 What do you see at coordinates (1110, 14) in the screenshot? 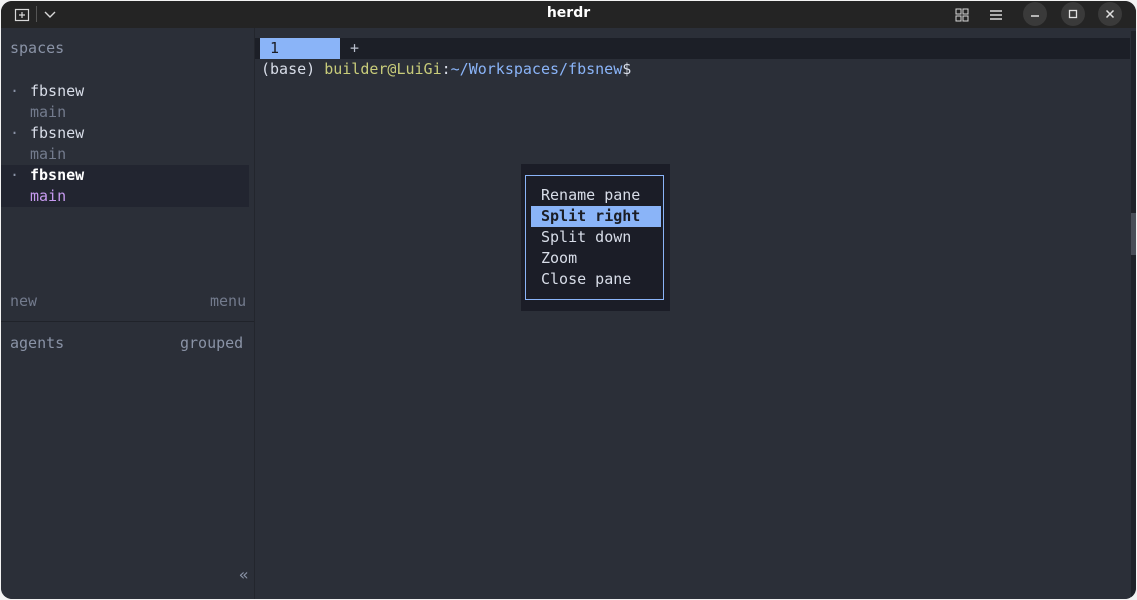
I see `close-icon` at bounding box center [1110, 14].